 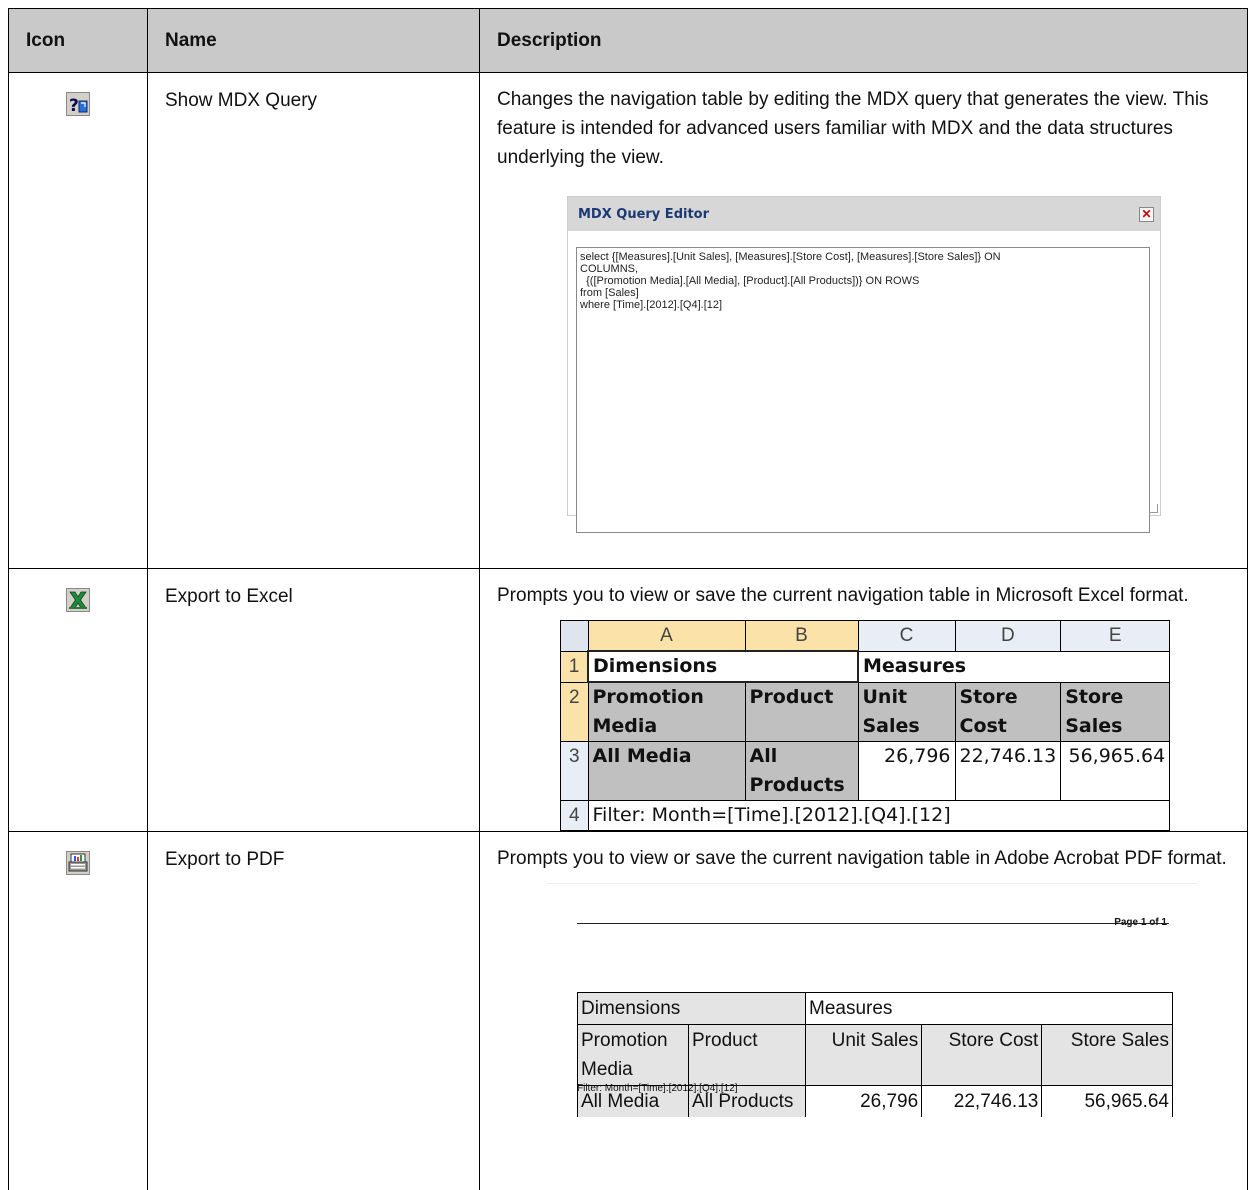 What do you see at coordinates (801, 771) in the screenshot?
I see `excel-cell: All Products` at bounding box center [801, 771].